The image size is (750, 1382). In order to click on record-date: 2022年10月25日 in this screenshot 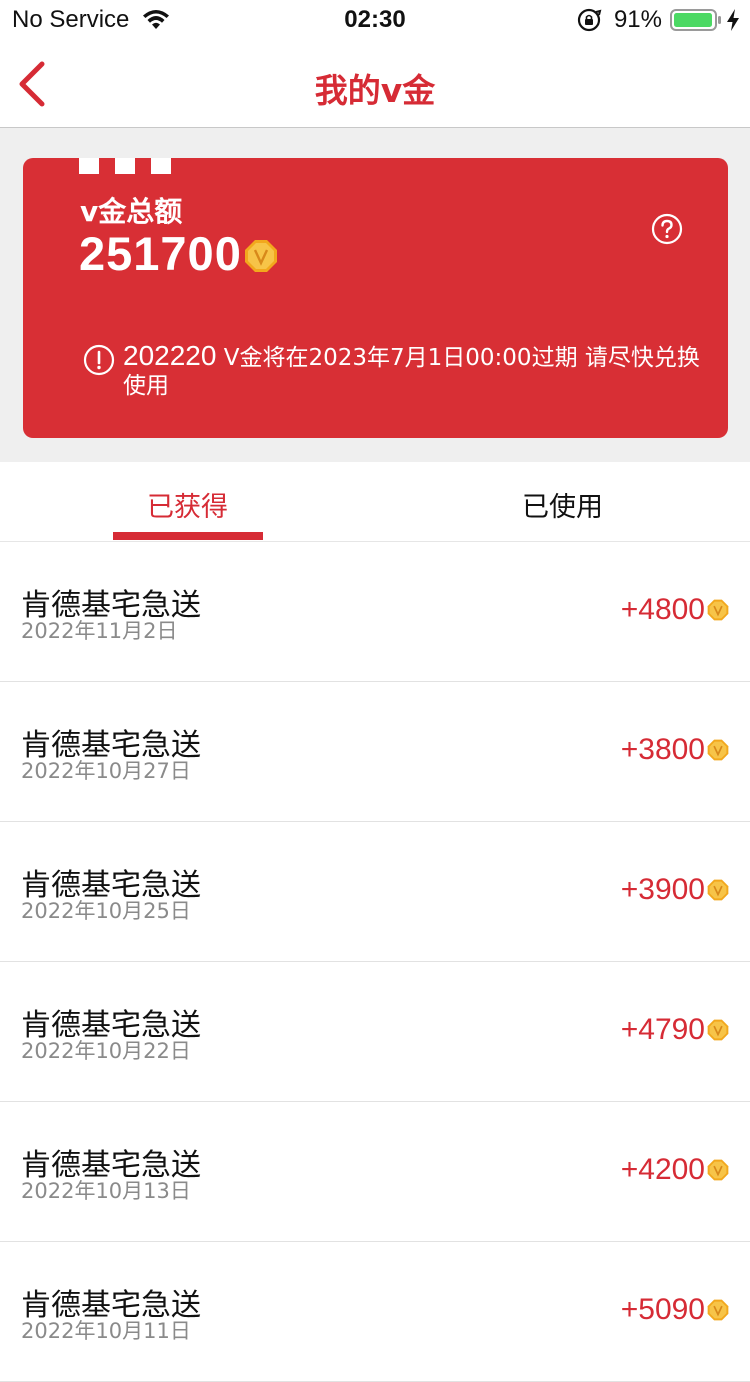, I will do `click(106, 911)`.